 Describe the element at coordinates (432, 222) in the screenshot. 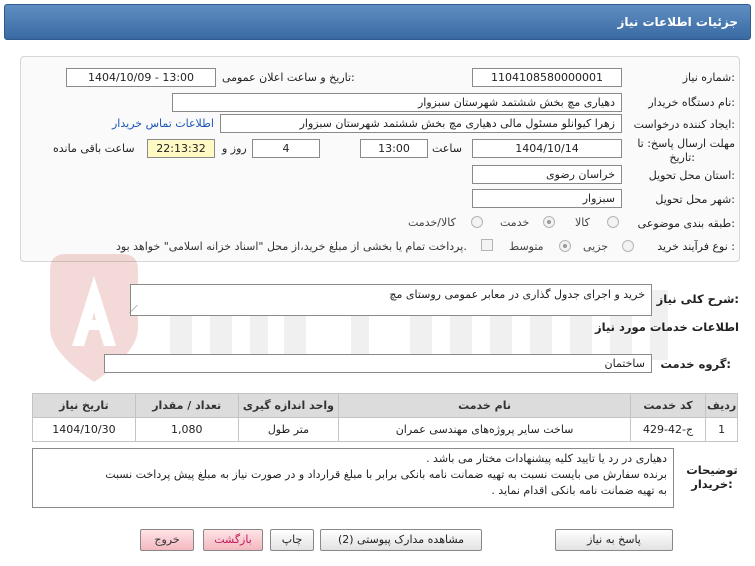

I see `category-option-goods-service: کالا/خدمت` at that location.